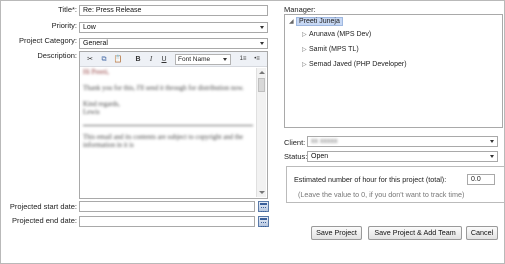 The width and height of the screenshot is (505, 264). Describe the element at coordinates (101, 104) in the screenshot. I see `email-line: Kind regards,` at that location.